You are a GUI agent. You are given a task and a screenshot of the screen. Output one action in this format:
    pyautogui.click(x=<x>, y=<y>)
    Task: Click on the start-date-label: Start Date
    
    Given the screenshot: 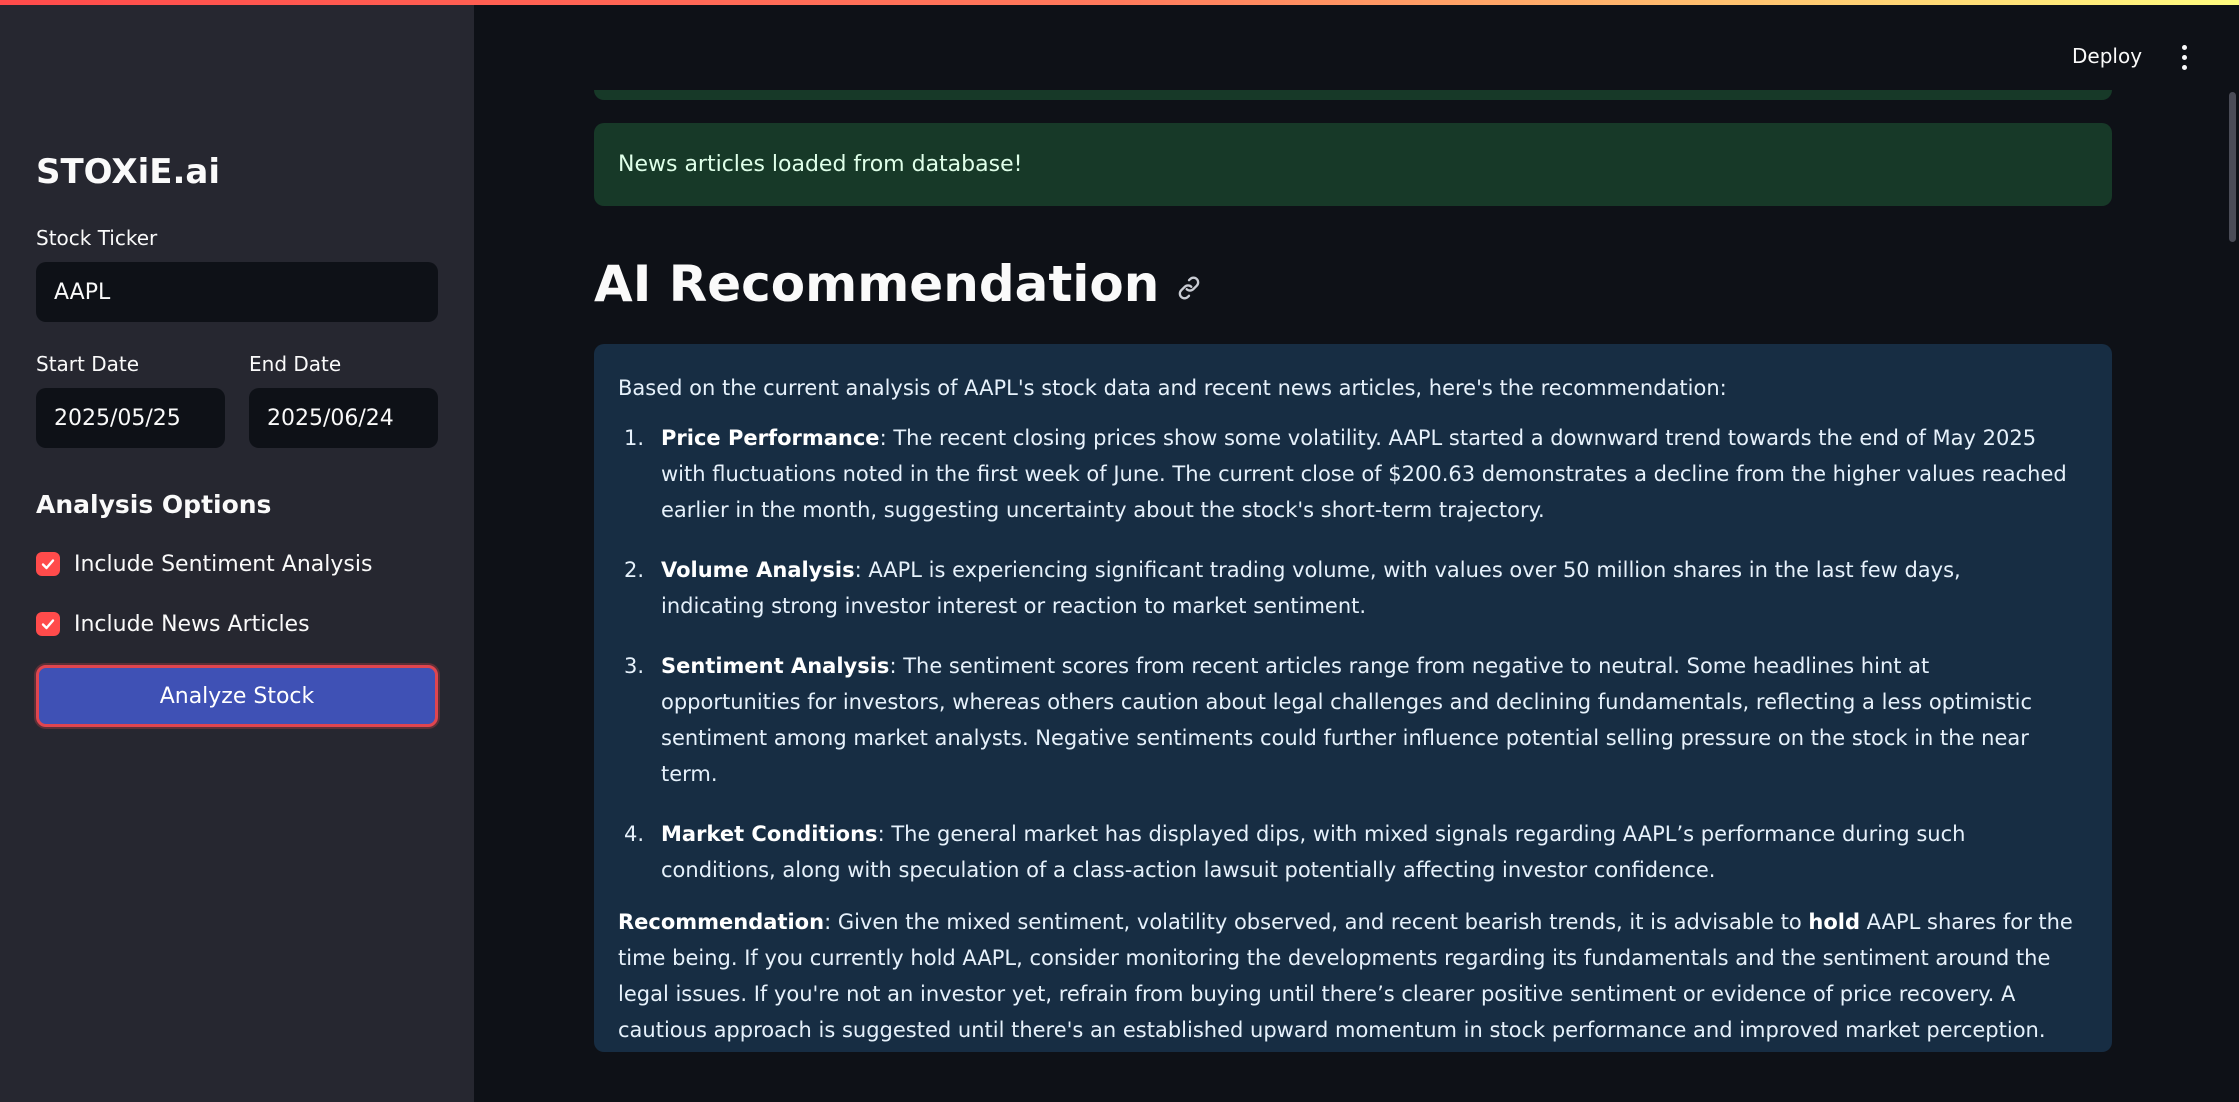 What is the action you would take?
    pyautogui.click(x=88, y=364)
    